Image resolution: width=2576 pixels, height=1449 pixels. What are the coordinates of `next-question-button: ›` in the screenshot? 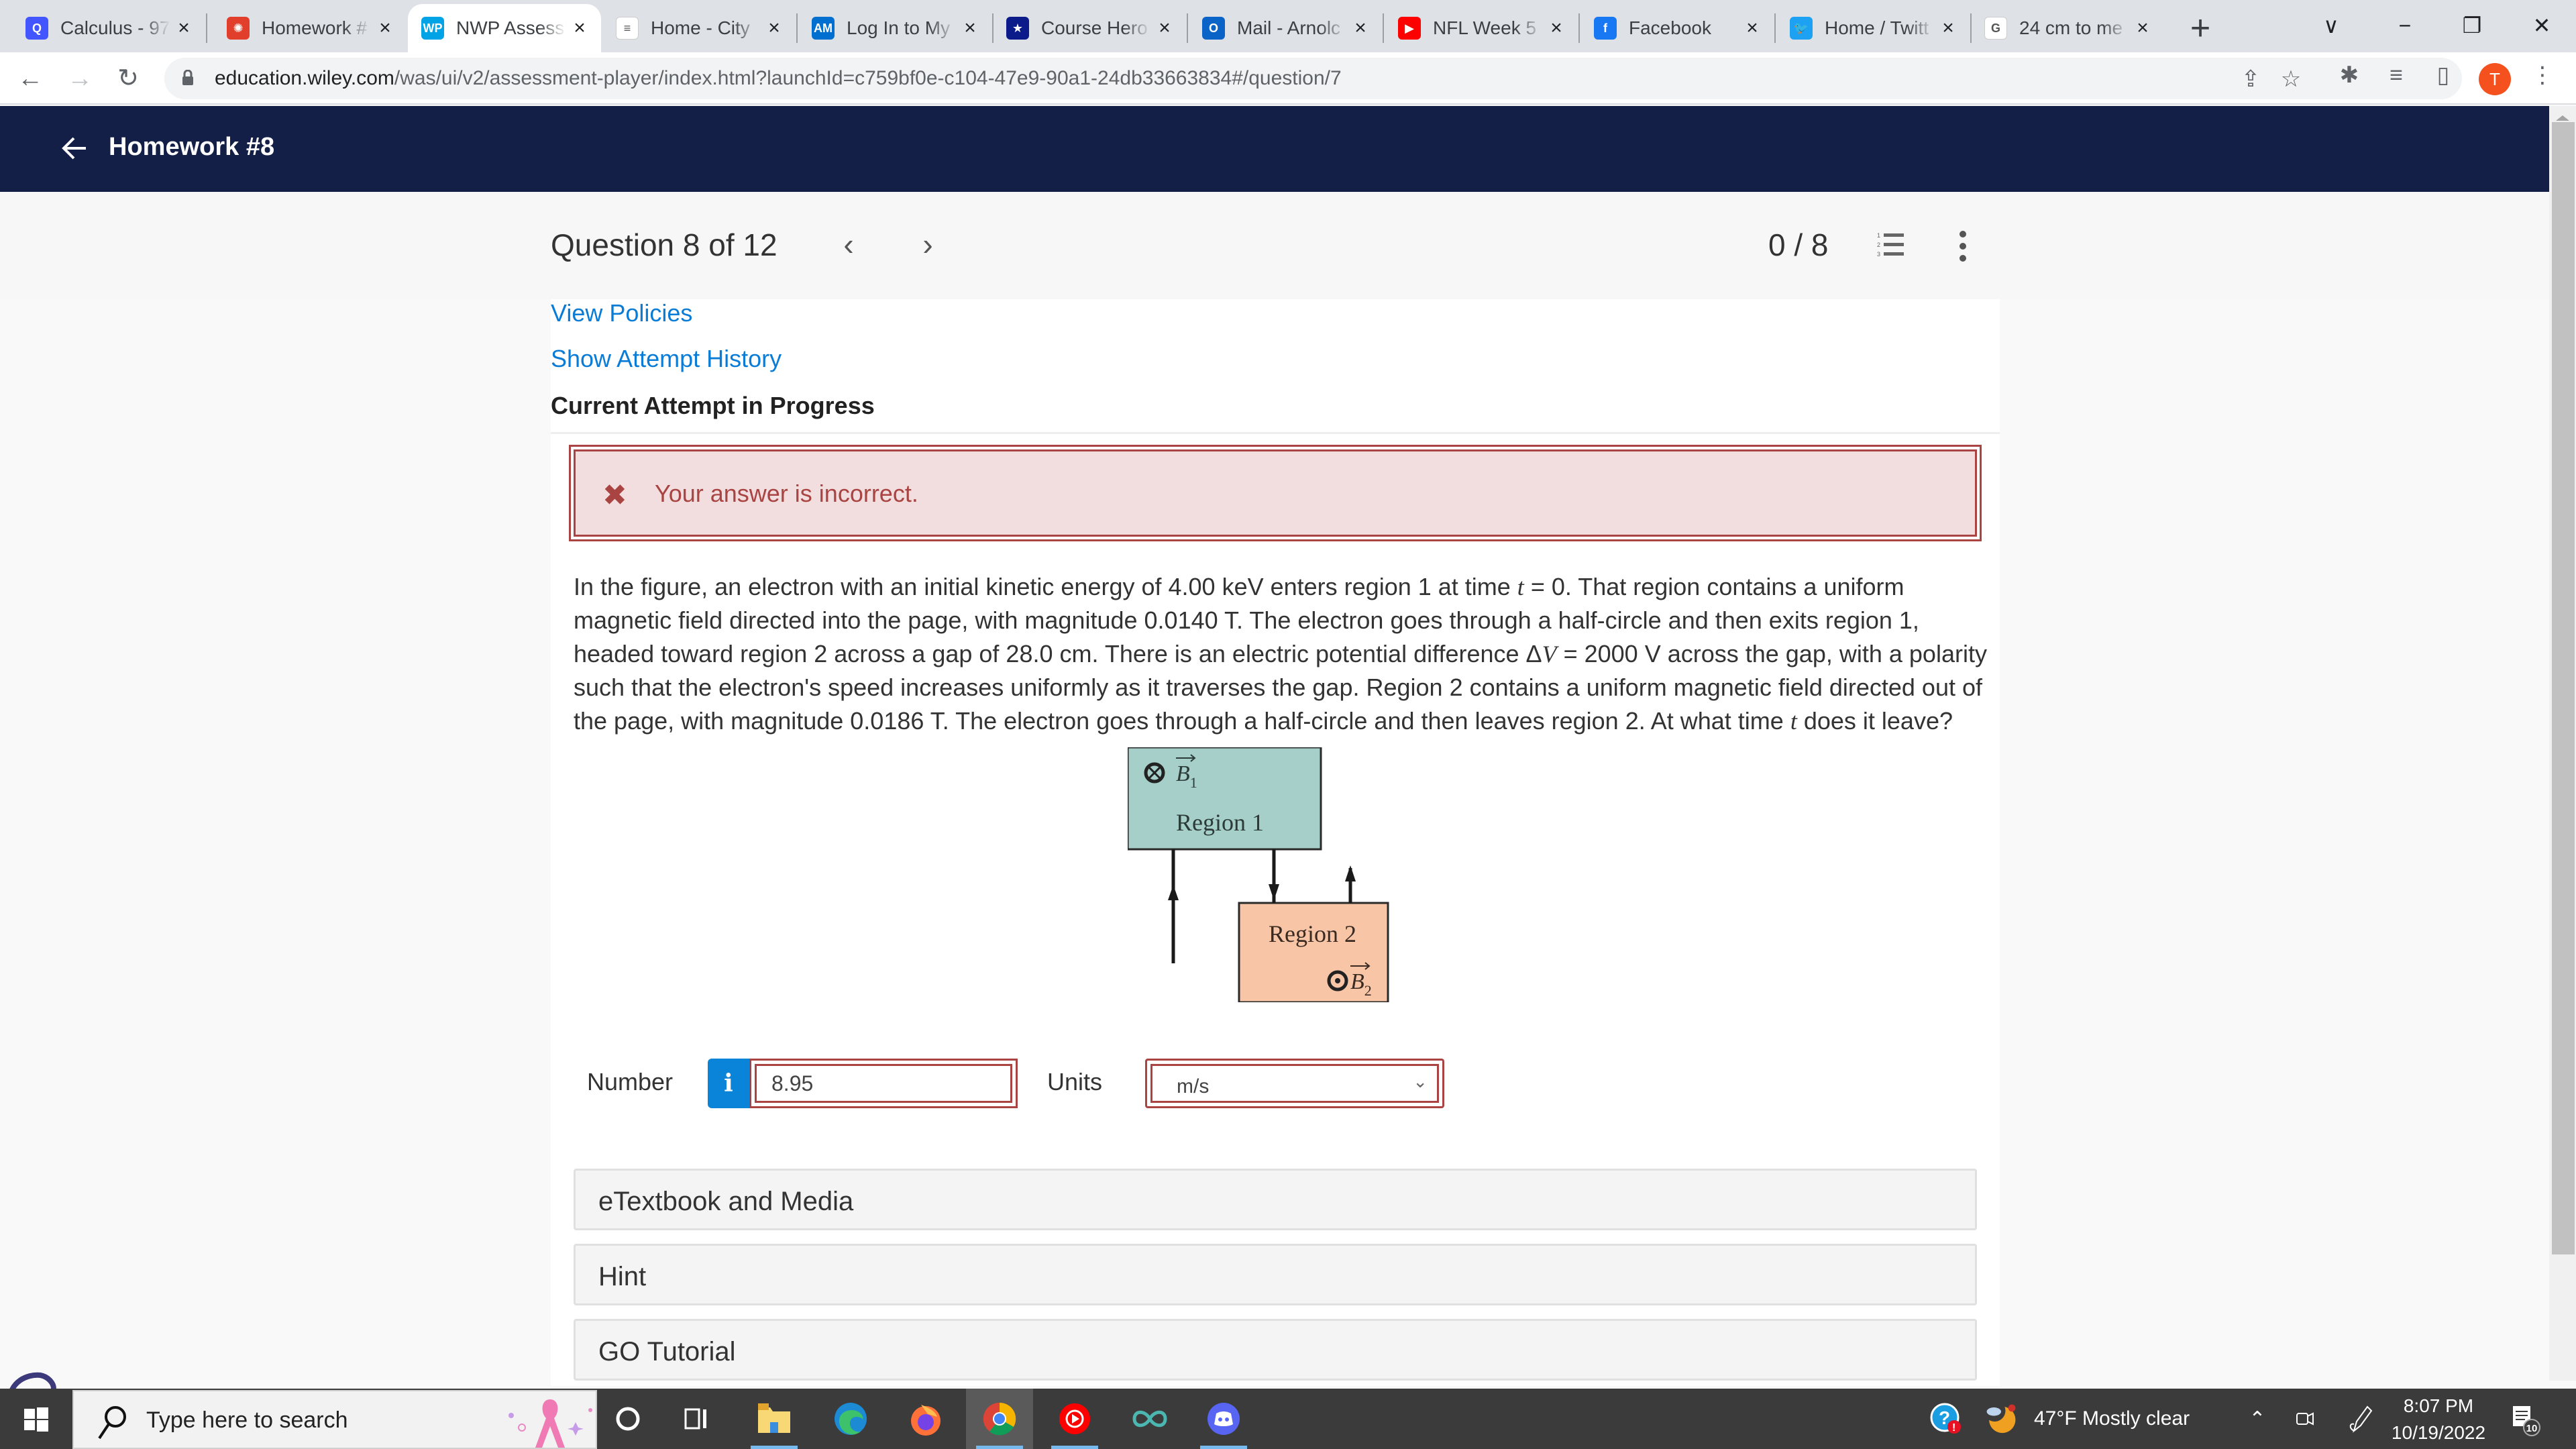 It's located at (928, 244).